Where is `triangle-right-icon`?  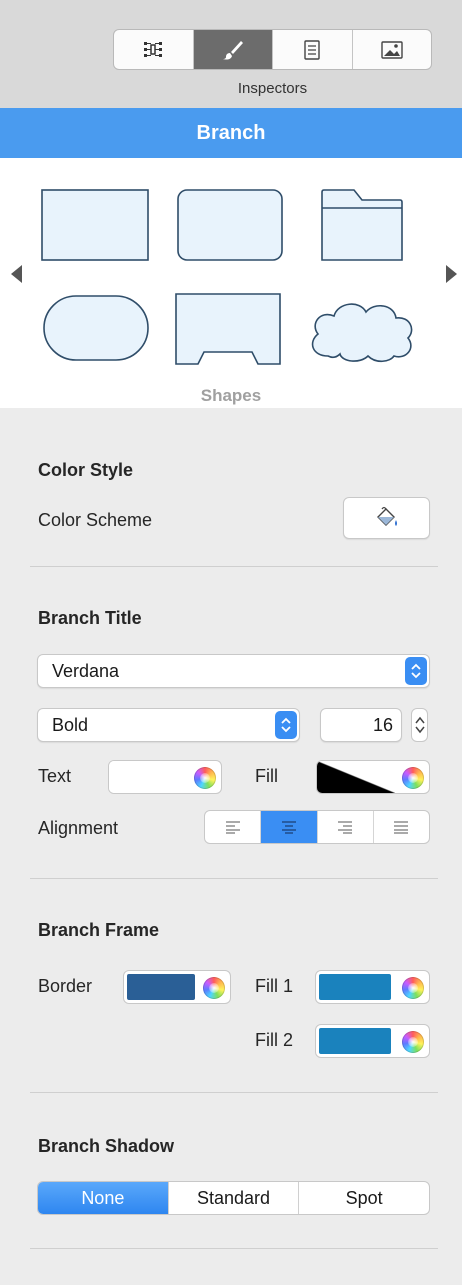
triangle-right-icon is located at coordinates (452, 274).